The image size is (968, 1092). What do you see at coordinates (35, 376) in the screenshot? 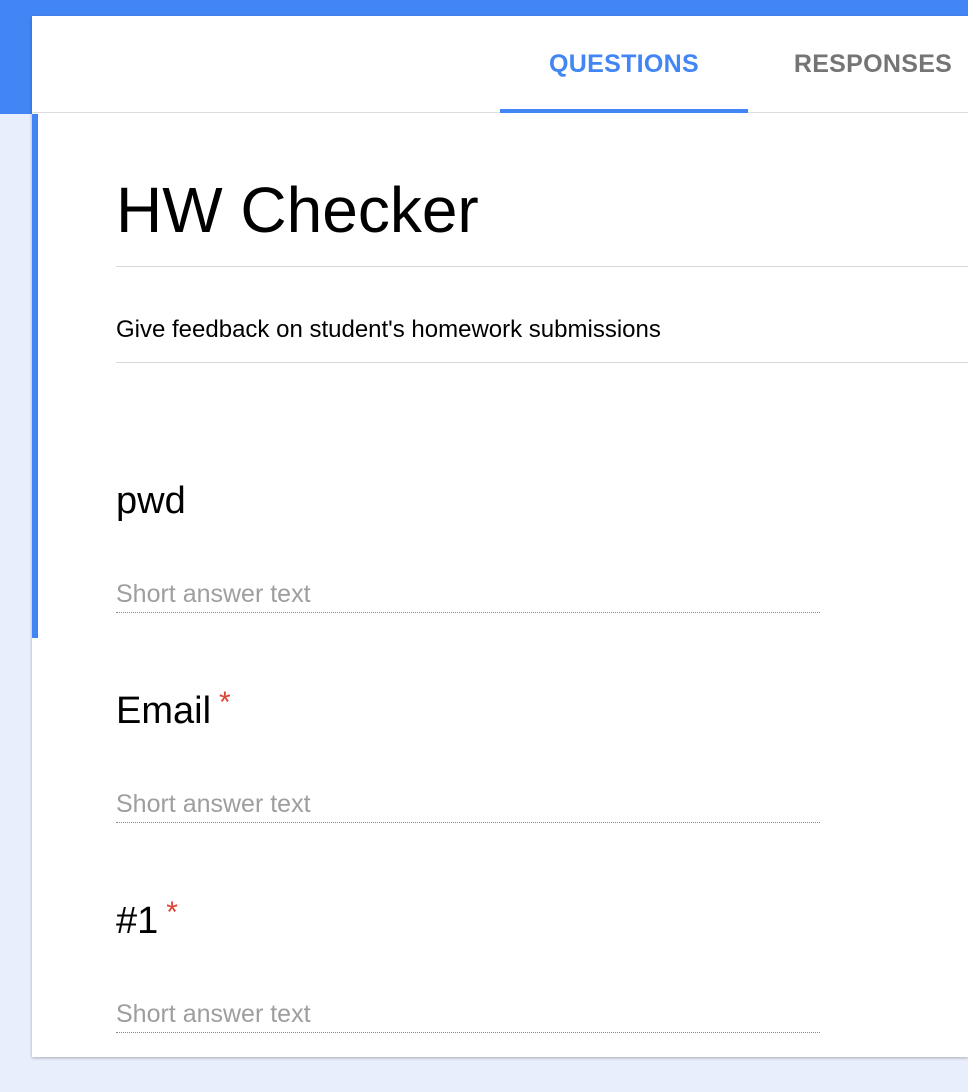
I see `selected-section-indicator` at bounding box center [35, 376].